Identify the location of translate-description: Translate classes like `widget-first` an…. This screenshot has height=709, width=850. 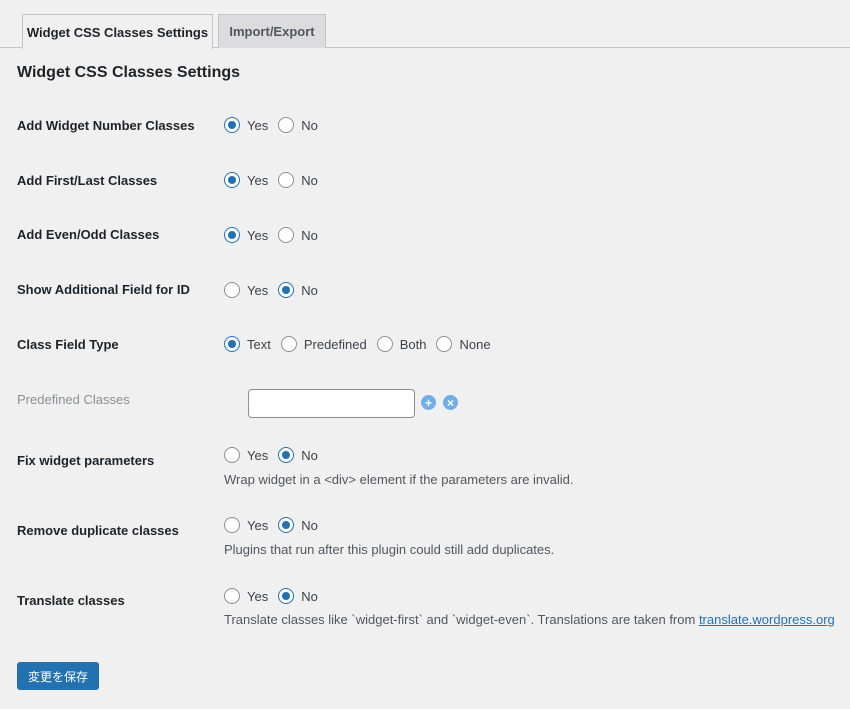
(529, 619).